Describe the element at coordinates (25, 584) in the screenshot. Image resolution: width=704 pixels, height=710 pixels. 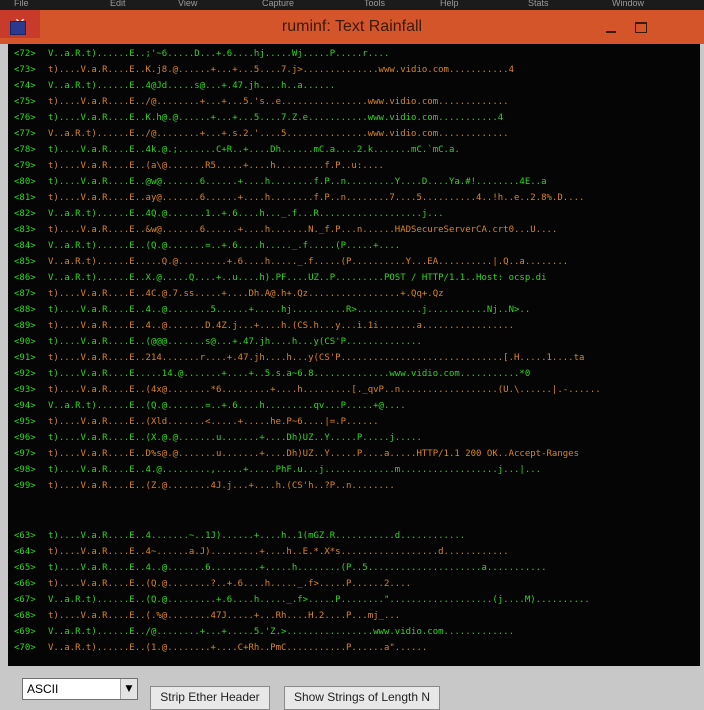
I see `packet-index: <66>` at that location.